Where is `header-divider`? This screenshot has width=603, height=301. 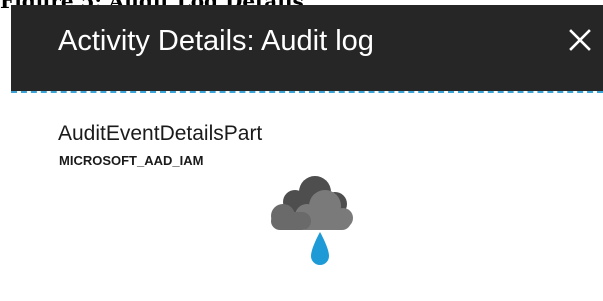
header-divider is located at coordinates (307, 92).